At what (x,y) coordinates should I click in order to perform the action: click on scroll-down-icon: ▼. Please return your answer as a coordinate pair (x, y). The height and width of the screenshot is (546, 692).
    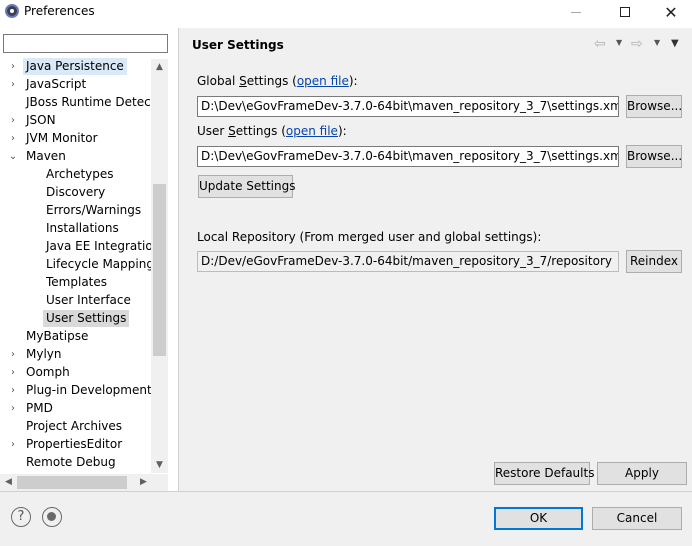
    Looking at the image, I should click on (159, 465).